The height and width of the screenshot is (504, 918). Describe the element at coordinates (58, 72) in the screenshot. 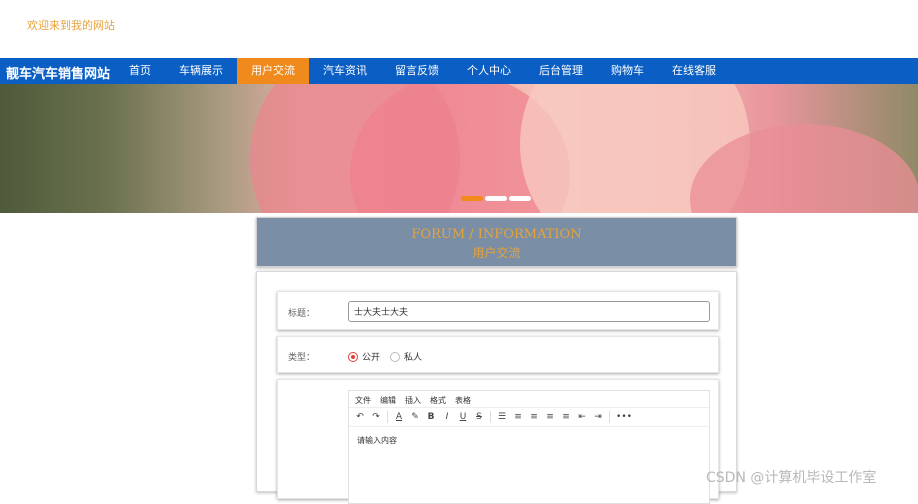

I see `site-brand: 靓车汽车销售网站` at that location.